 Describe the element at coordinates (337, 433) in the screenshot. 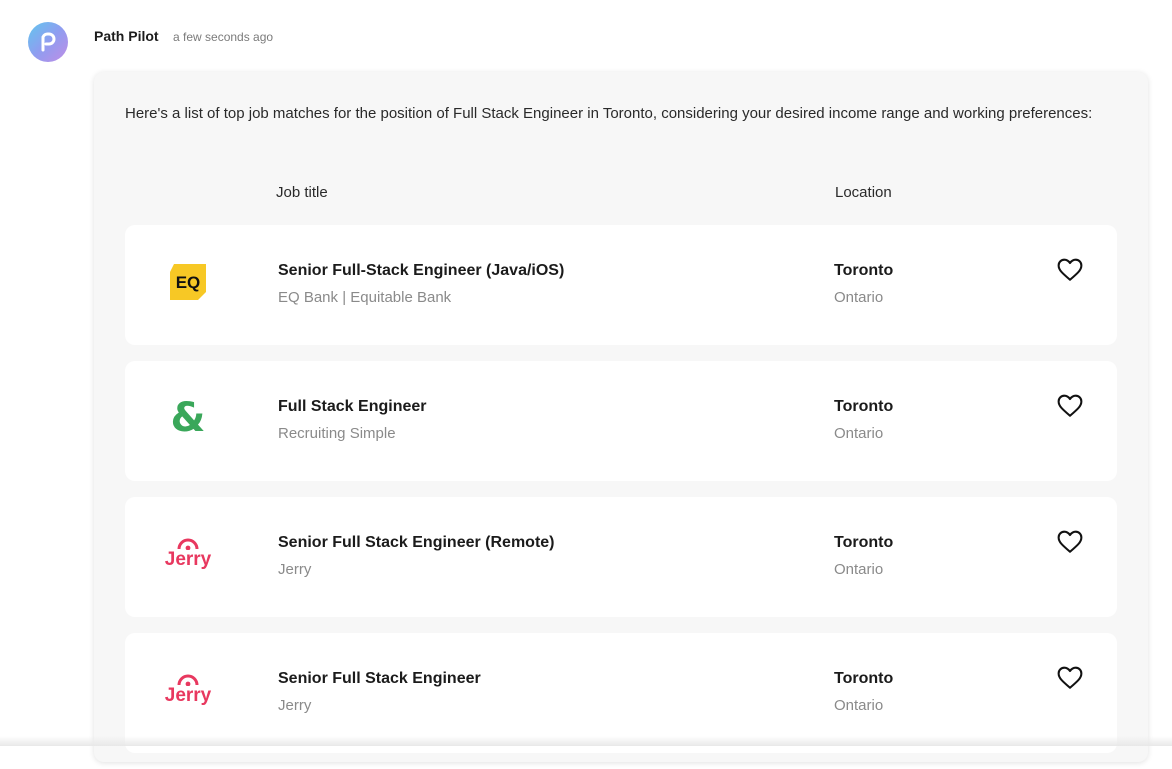

I see `company-name: Recruiting Simple` at that location.